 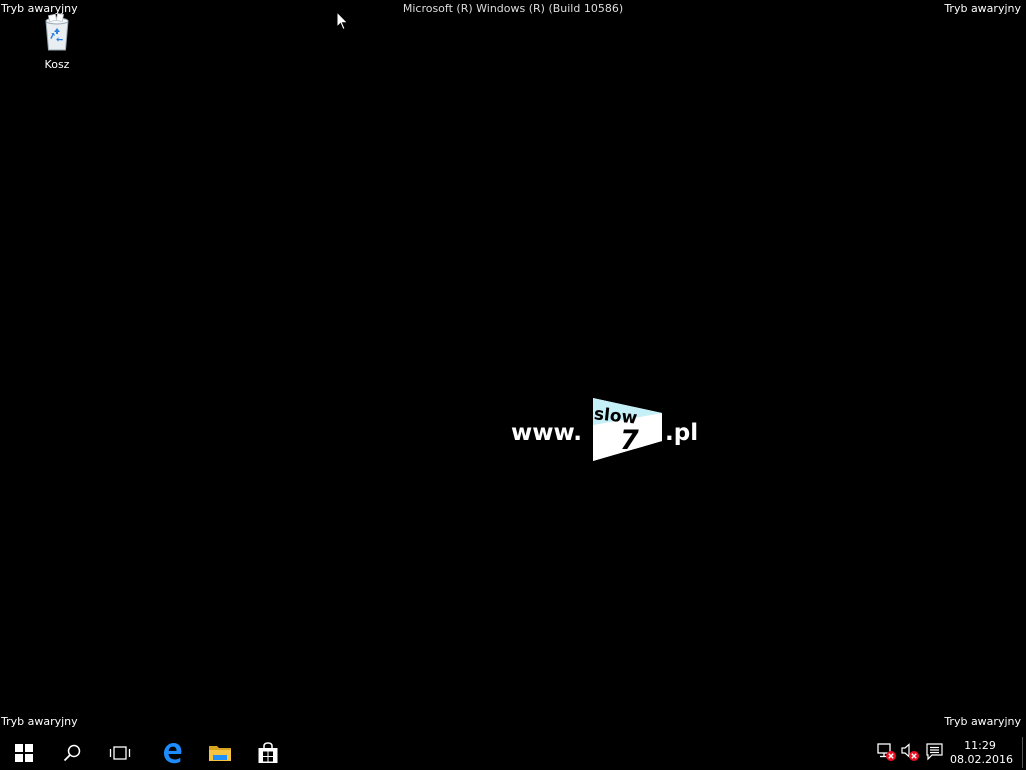 I want to click on file-explorer-button, so click(x=220, y=752).